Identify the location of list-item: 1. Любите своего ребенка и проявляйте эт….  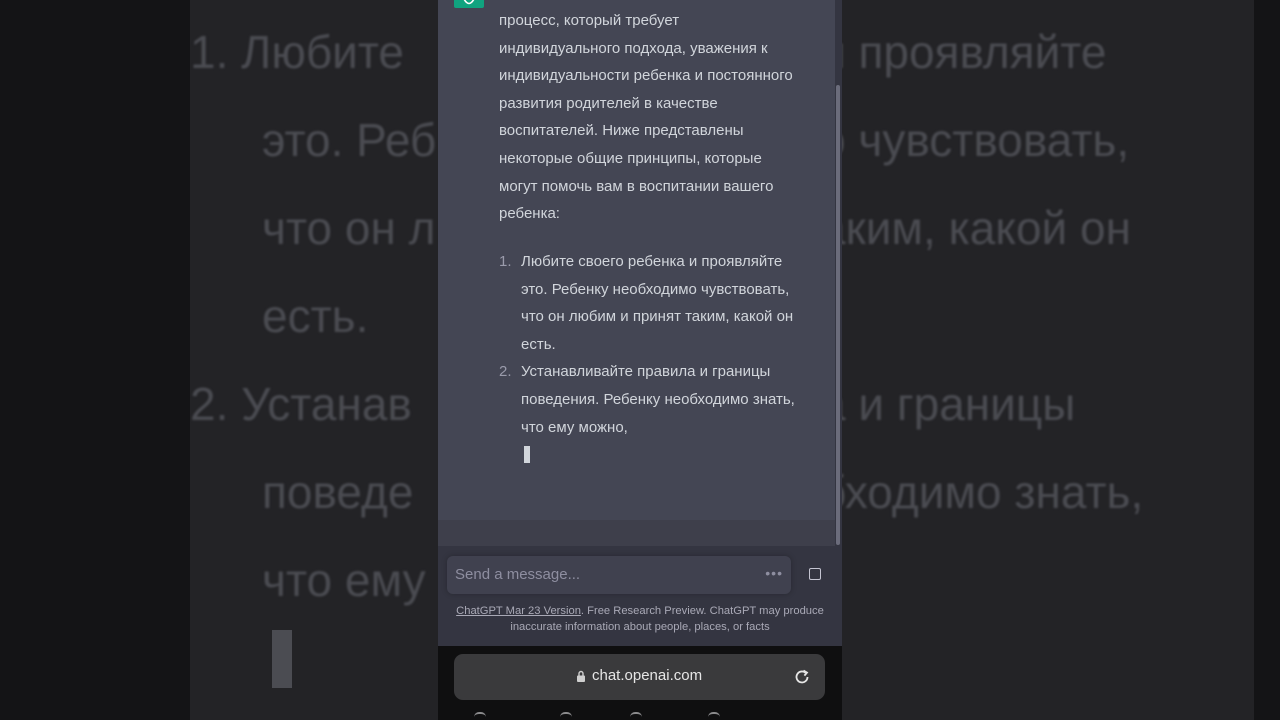
(659, 303).